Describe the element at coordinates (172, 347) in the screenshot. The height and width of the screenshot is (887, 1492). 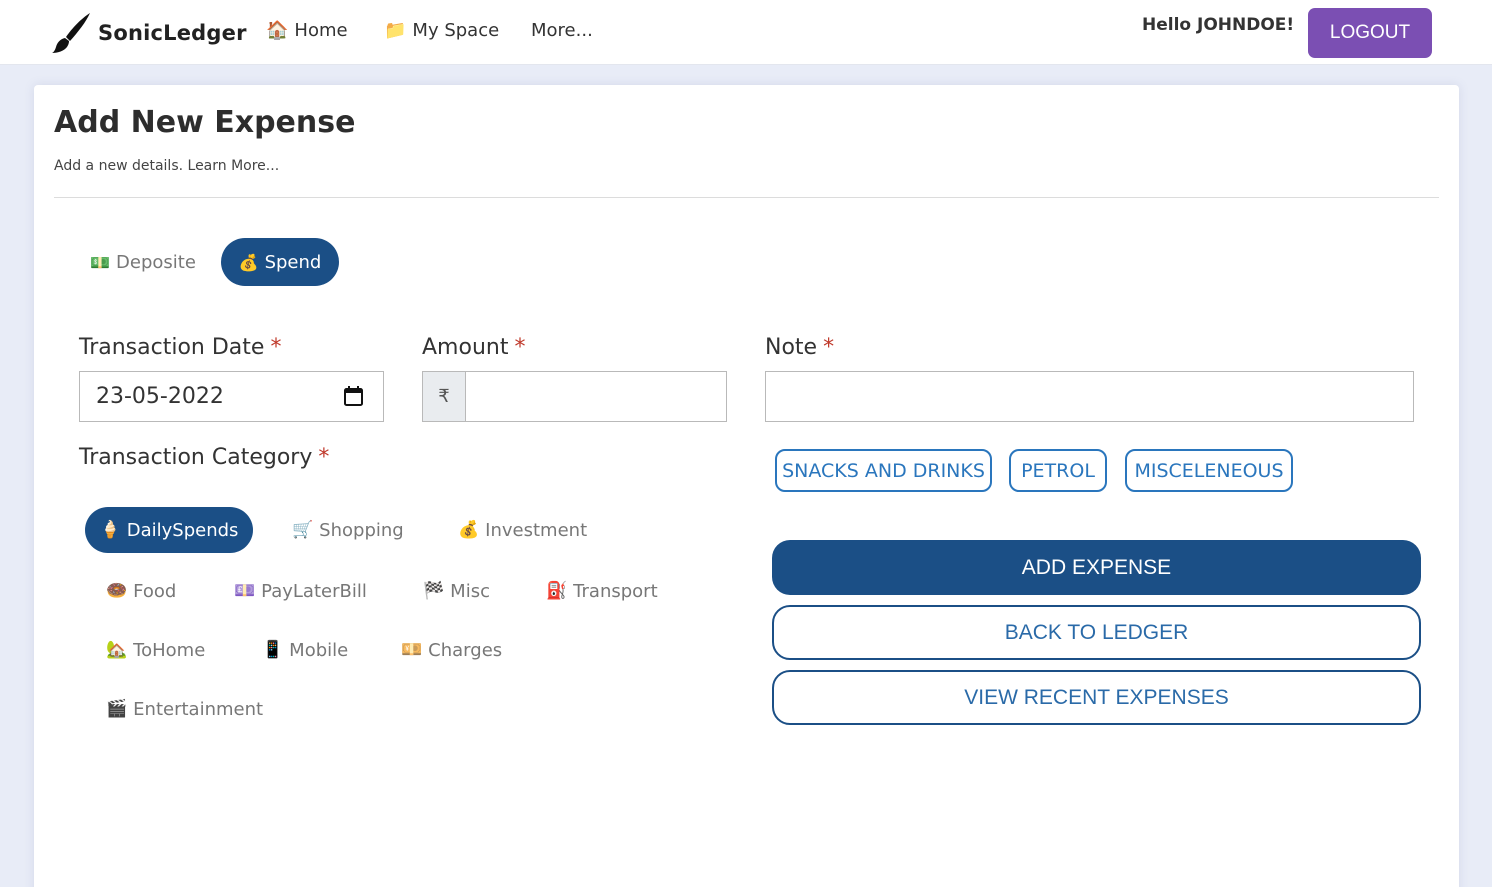
I see `date-label-text: Transaction Date` at that location.